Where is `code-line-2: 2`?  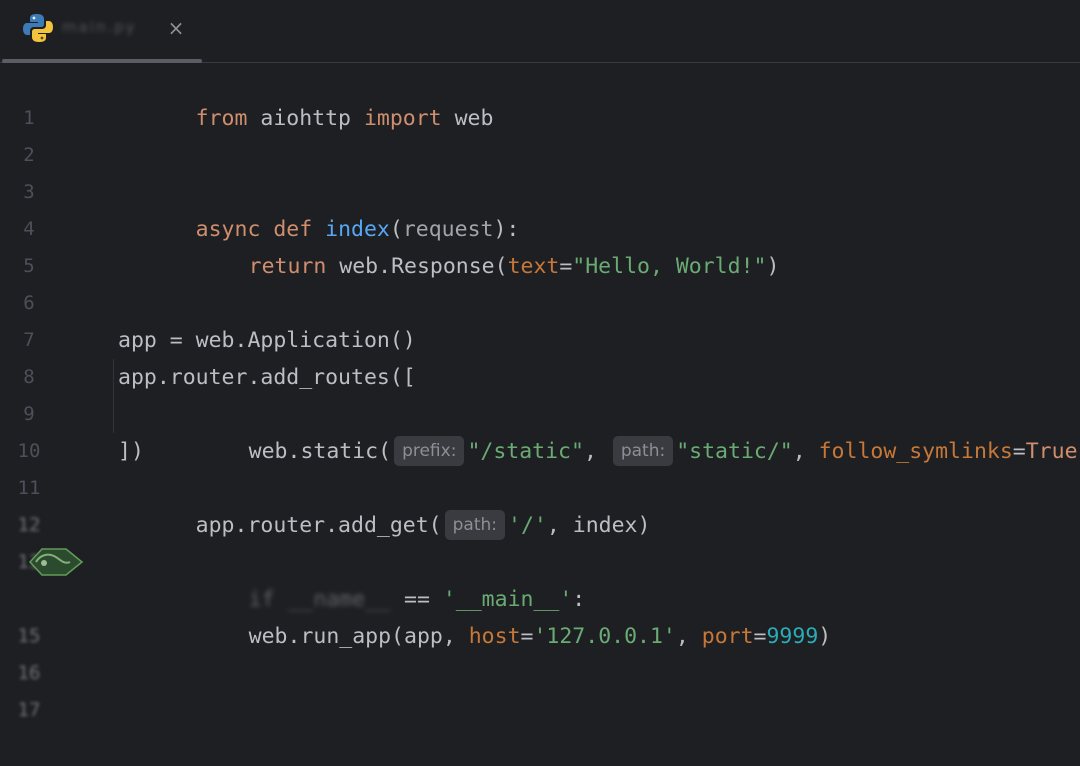
code-line-2: 2 is located at coordinates (540, 133).